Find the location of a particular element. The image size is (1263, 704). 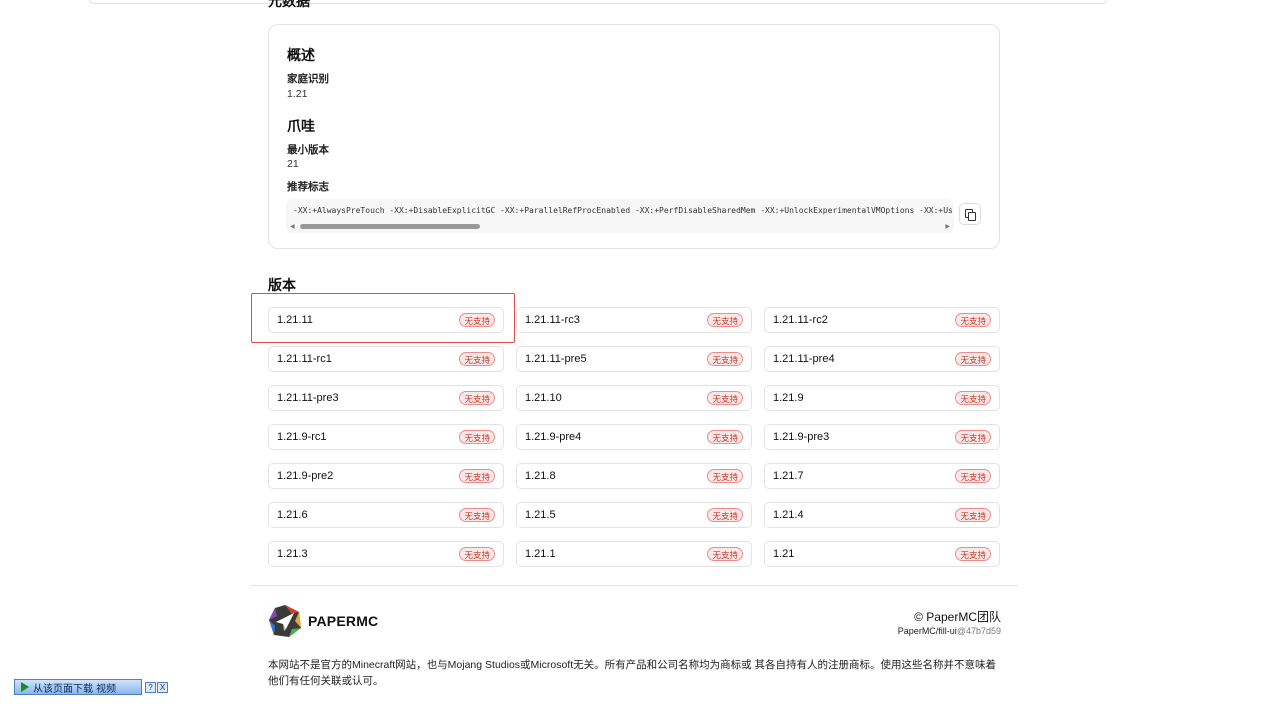

version-item: 1.21.7 无支持 is located at coordinates (882, 476).